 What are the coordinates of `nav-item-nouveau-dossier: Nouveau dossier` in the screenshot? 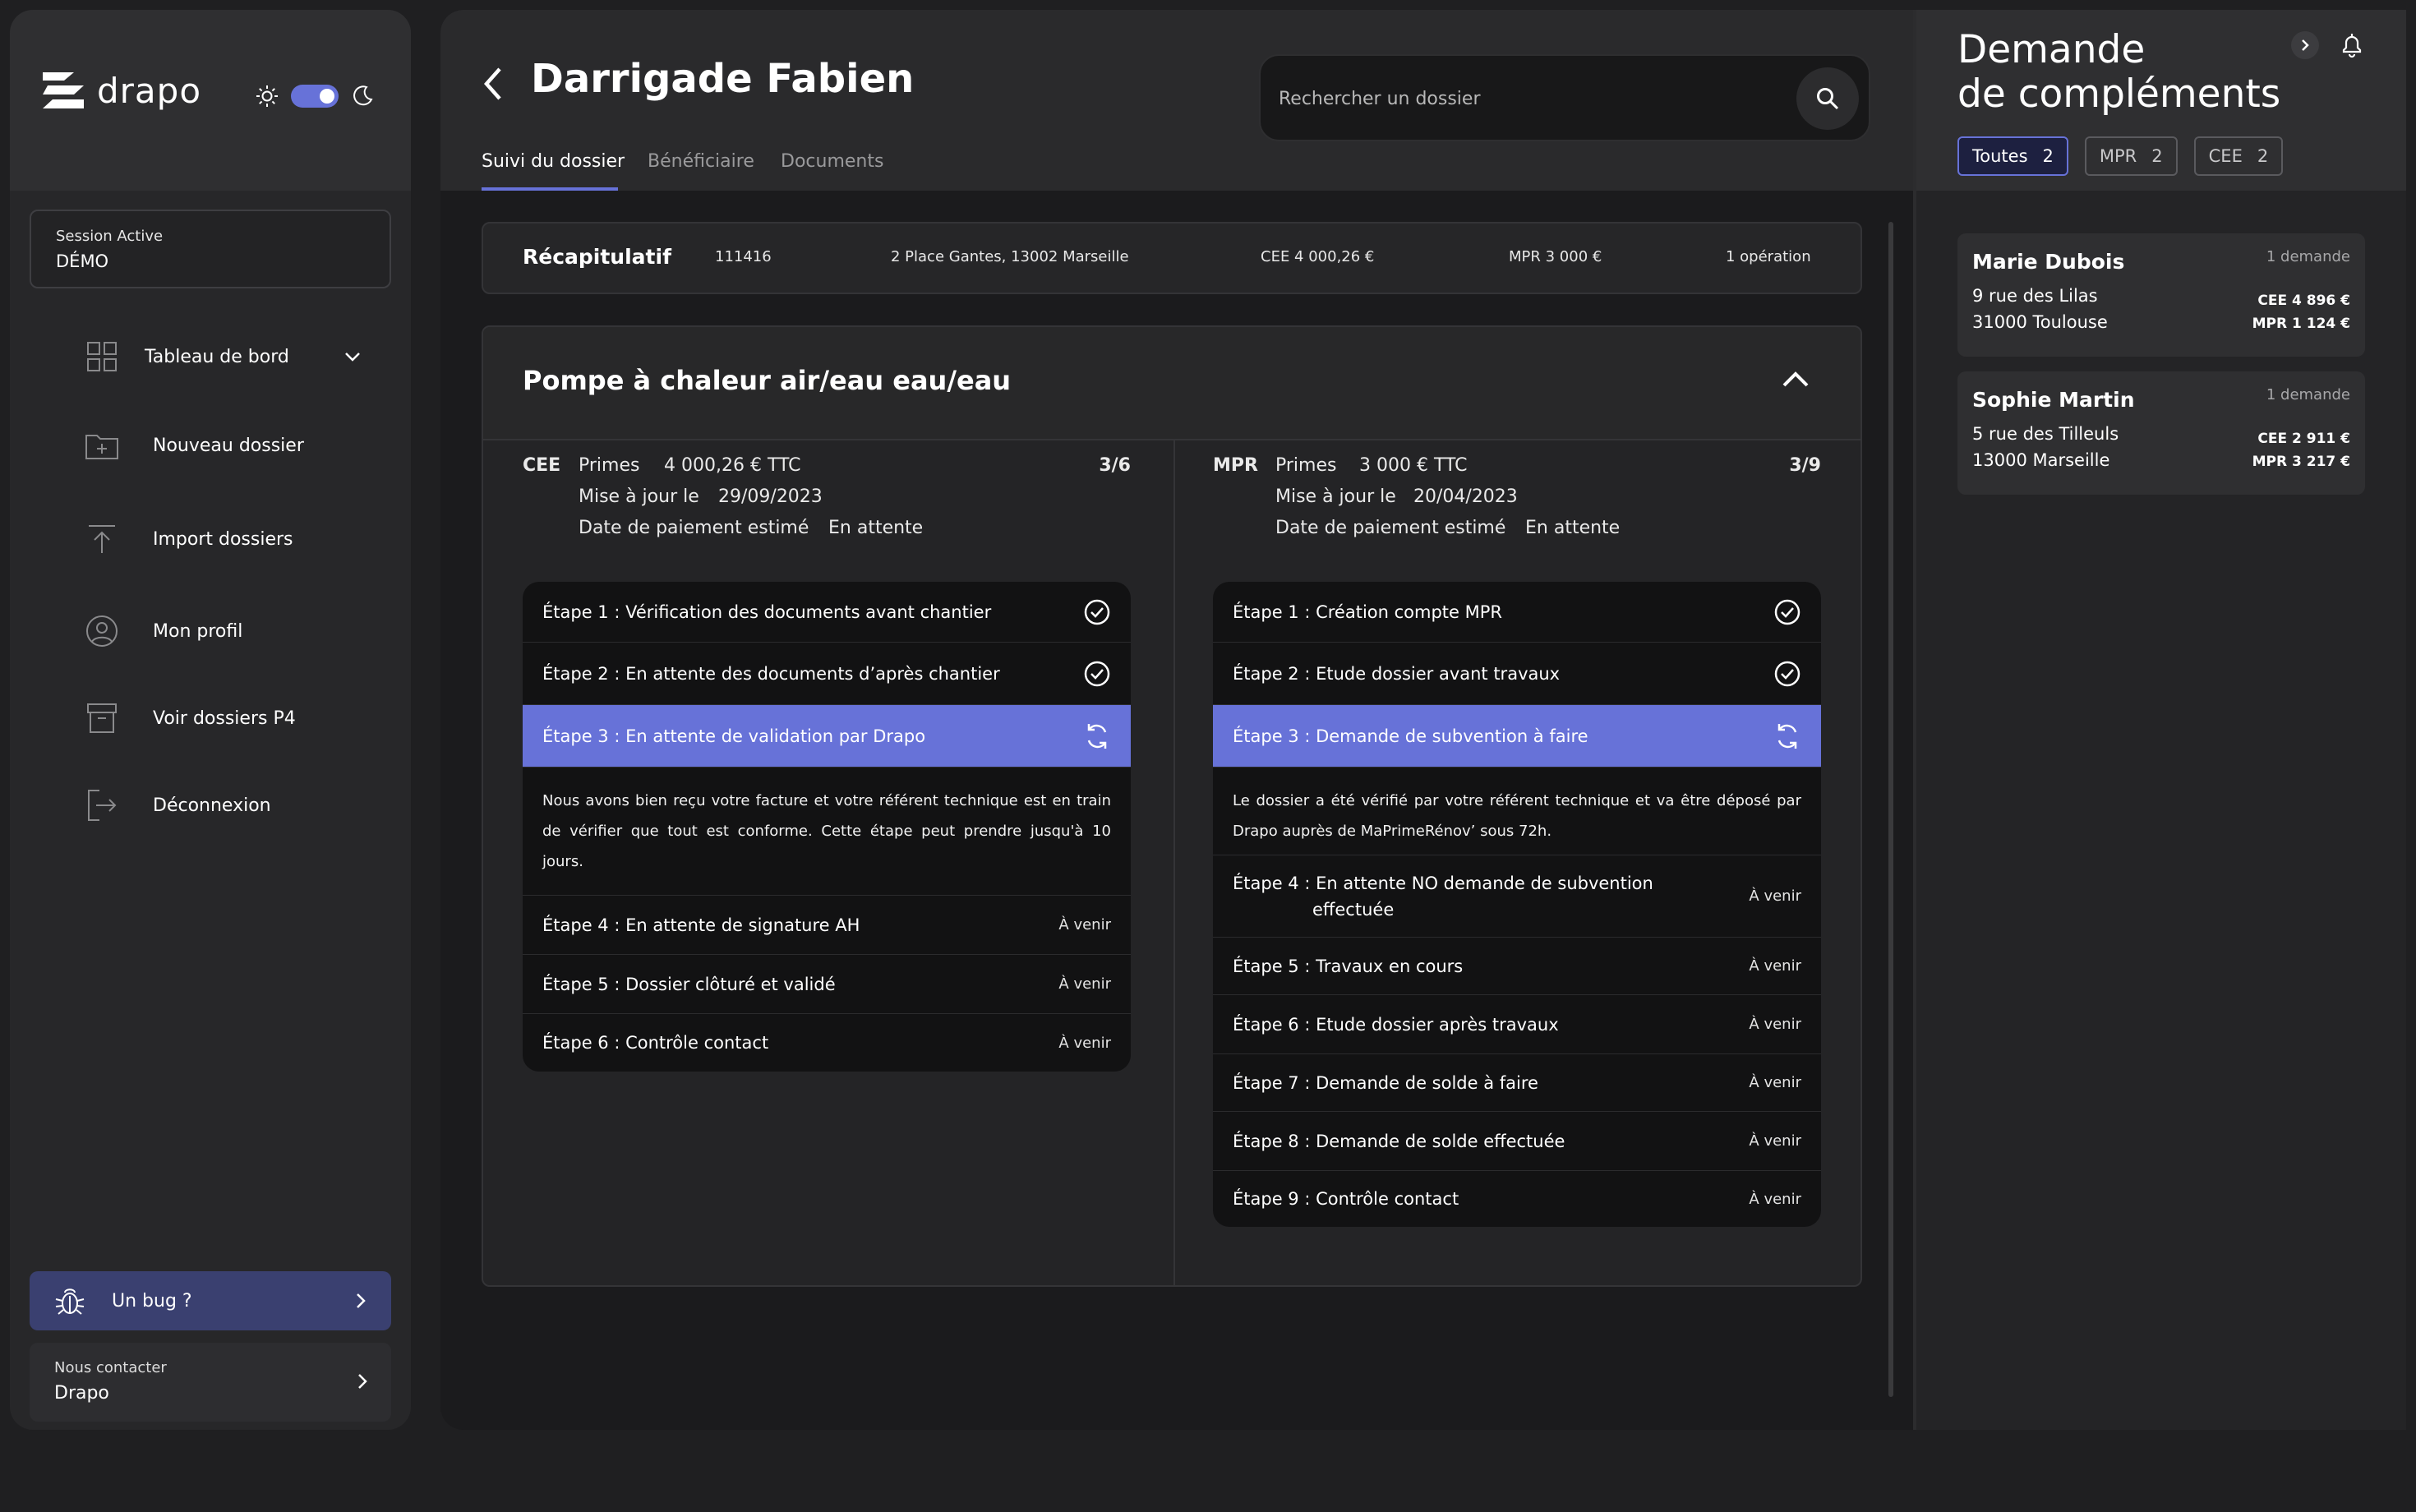 It's located at (194, 445).